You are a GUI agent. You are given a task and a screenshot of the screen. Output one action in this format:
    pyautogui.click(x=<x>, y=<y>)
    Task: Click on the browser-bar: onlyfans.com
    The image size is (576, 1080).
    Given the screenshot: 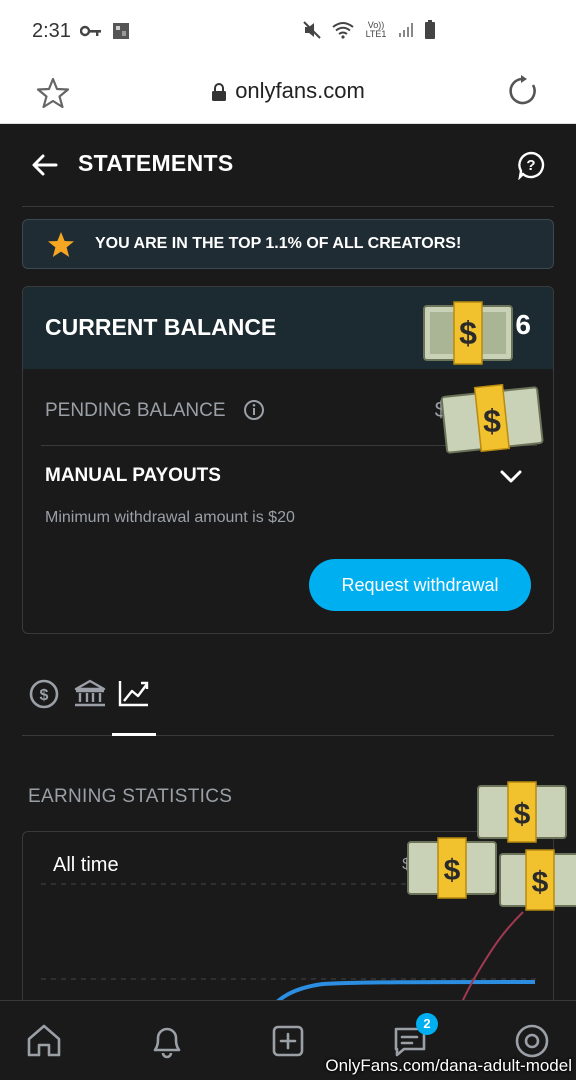 What is the action you would take?
    pyautogui.click(x=288, y=93)
    